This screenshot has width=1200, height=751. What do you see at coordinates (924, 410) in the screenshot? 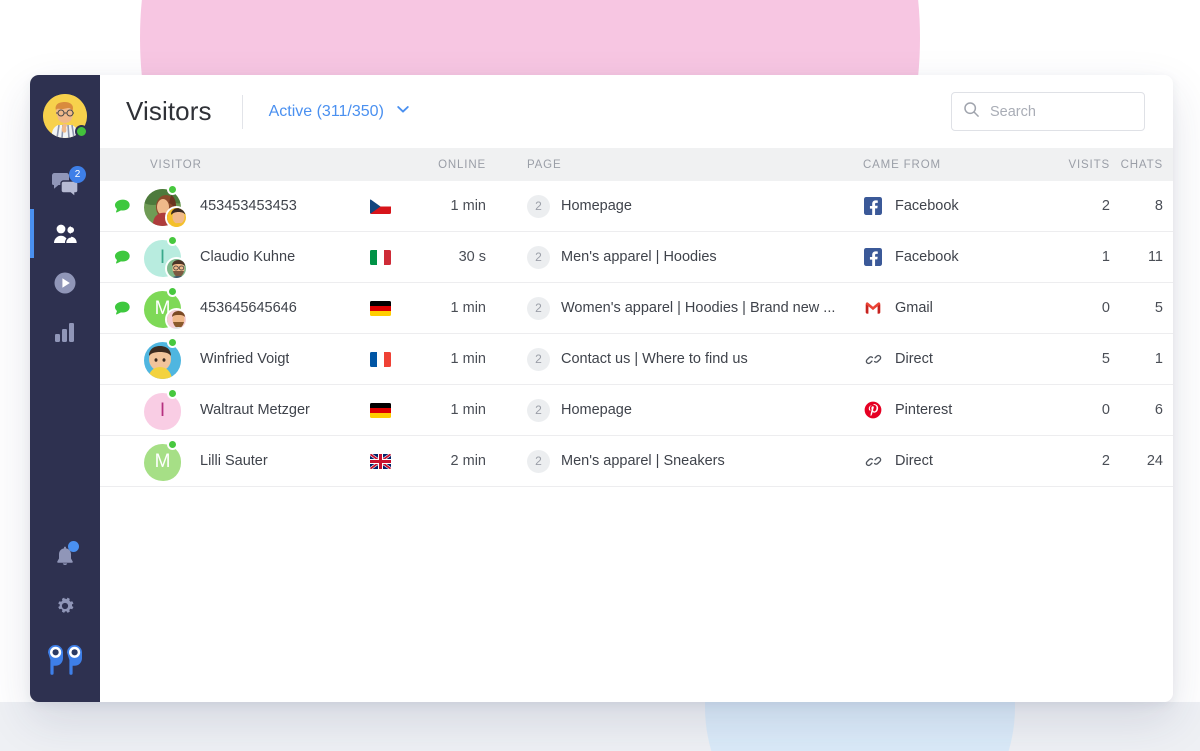
I see `visitor-source-name: Pinterest` at bounding box center [924, 410].